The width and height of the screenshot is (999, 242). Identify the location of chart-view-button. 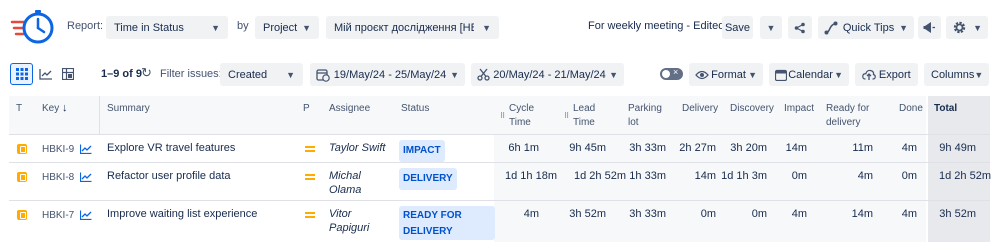
(46, 74).